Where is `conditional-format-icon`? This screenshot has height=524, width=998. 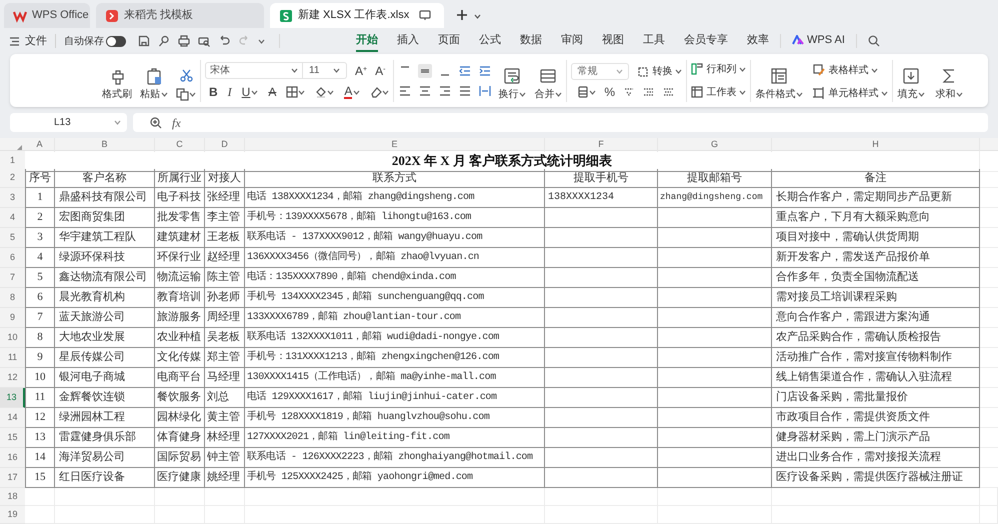 conditional-format-icon is located at coordinates (779, 75).